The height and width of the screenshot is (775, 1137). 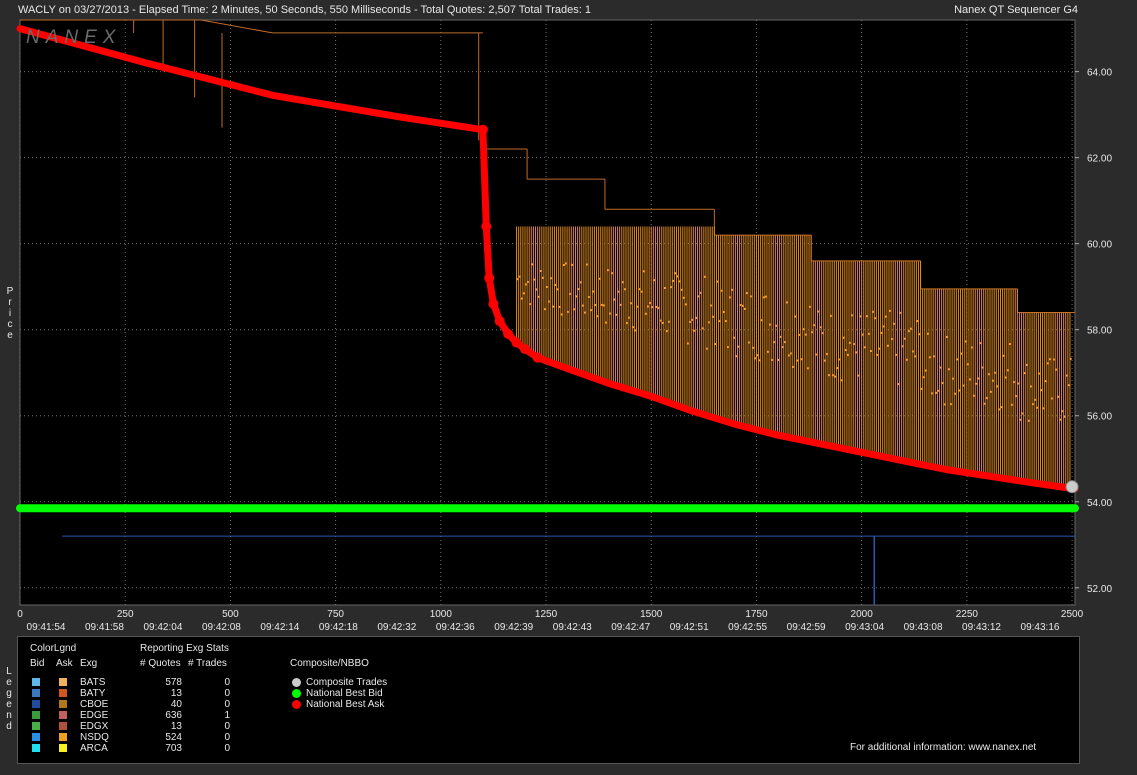 I want to click on time-label: 09:42:36, so click(x=455, y=627).